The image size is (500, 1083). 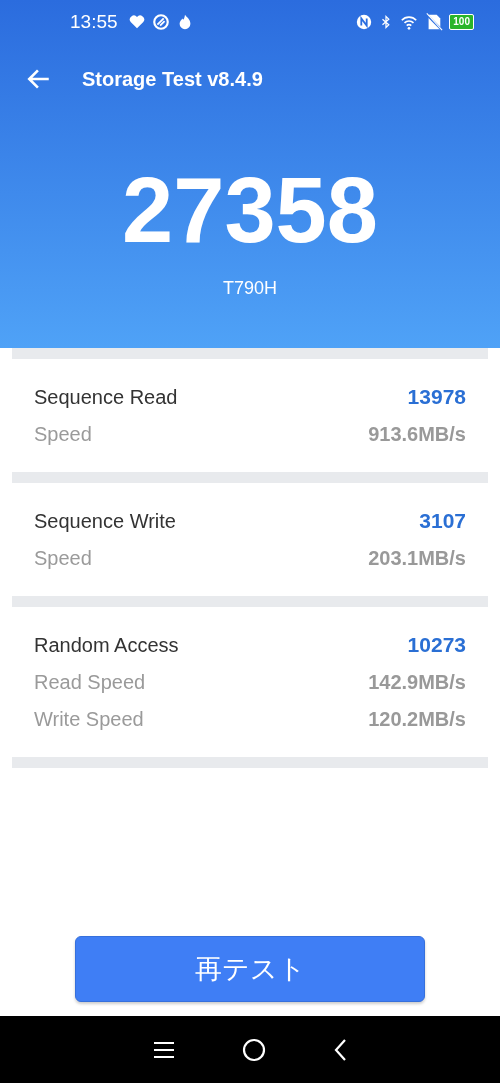 What do you see at coordinates (417, 558) in the screenshot?
I see `metric-value: 203.1MB/s` at bounding box center [417, 558].